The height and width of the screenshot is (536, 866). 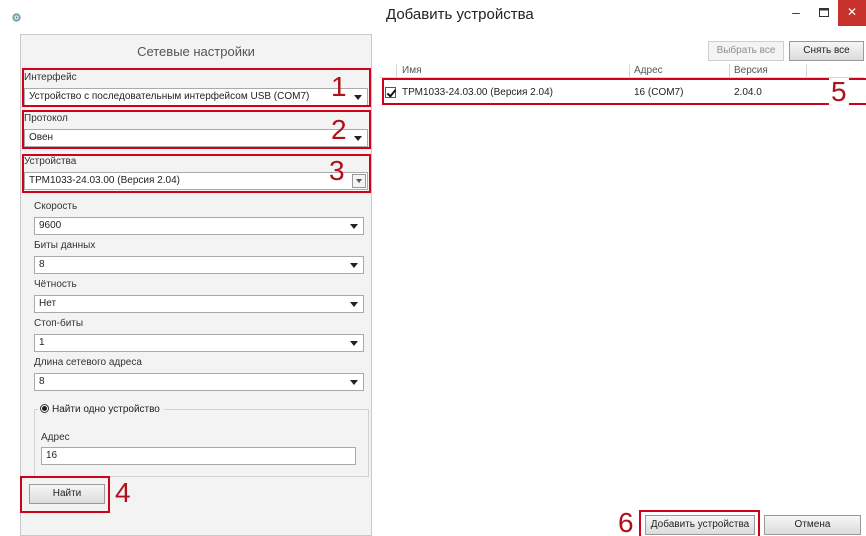 What do you see at coordinates (42, 264) in the screenshot?
I see `data-bits-value: 8` at bounding box center [42, 264].